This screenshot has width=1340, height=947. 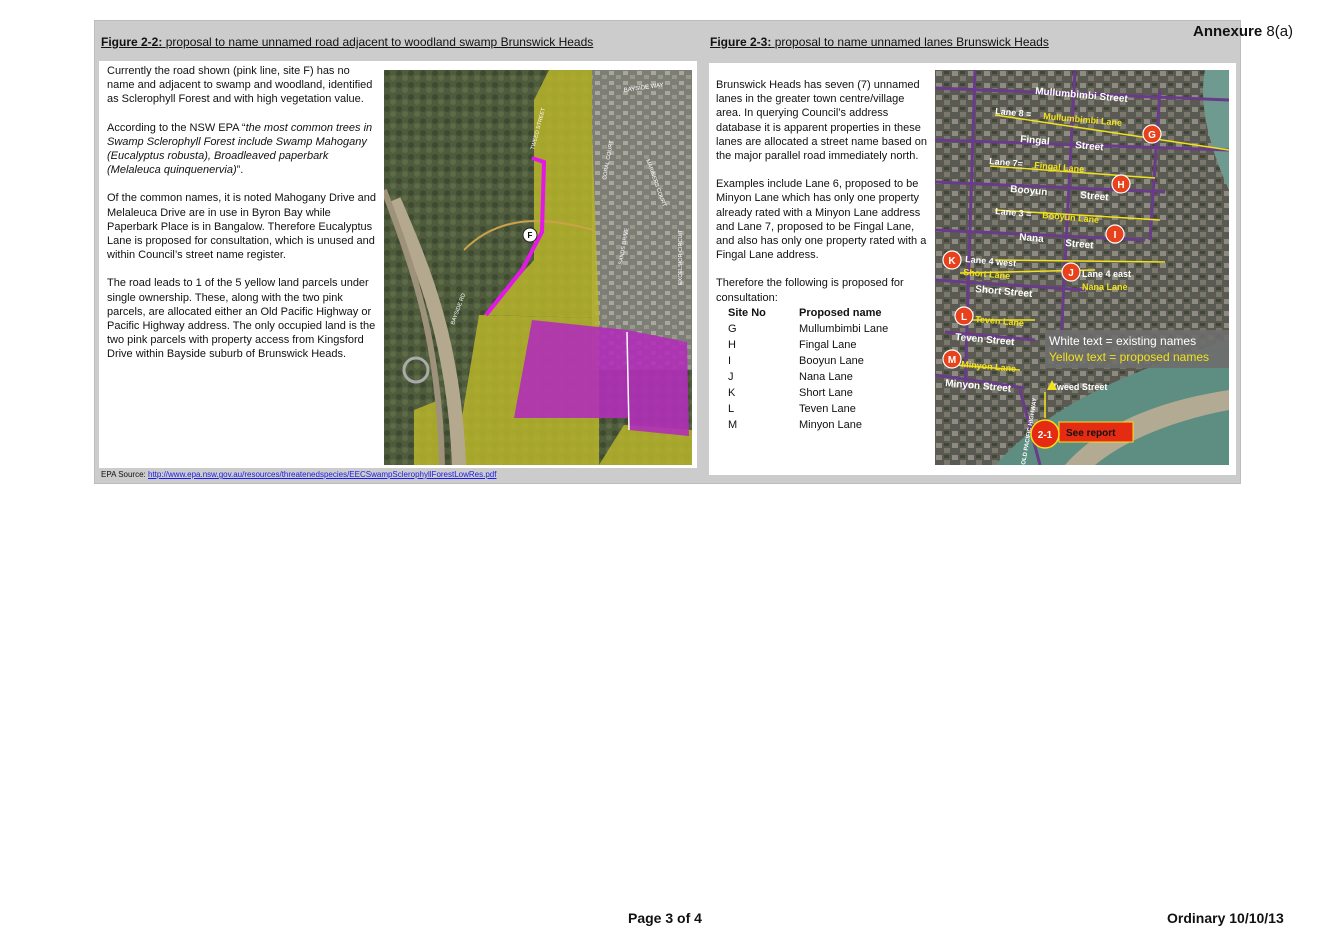 I want to click on figure-right-label: Figure 2-3:, so click(x=741, y=42).